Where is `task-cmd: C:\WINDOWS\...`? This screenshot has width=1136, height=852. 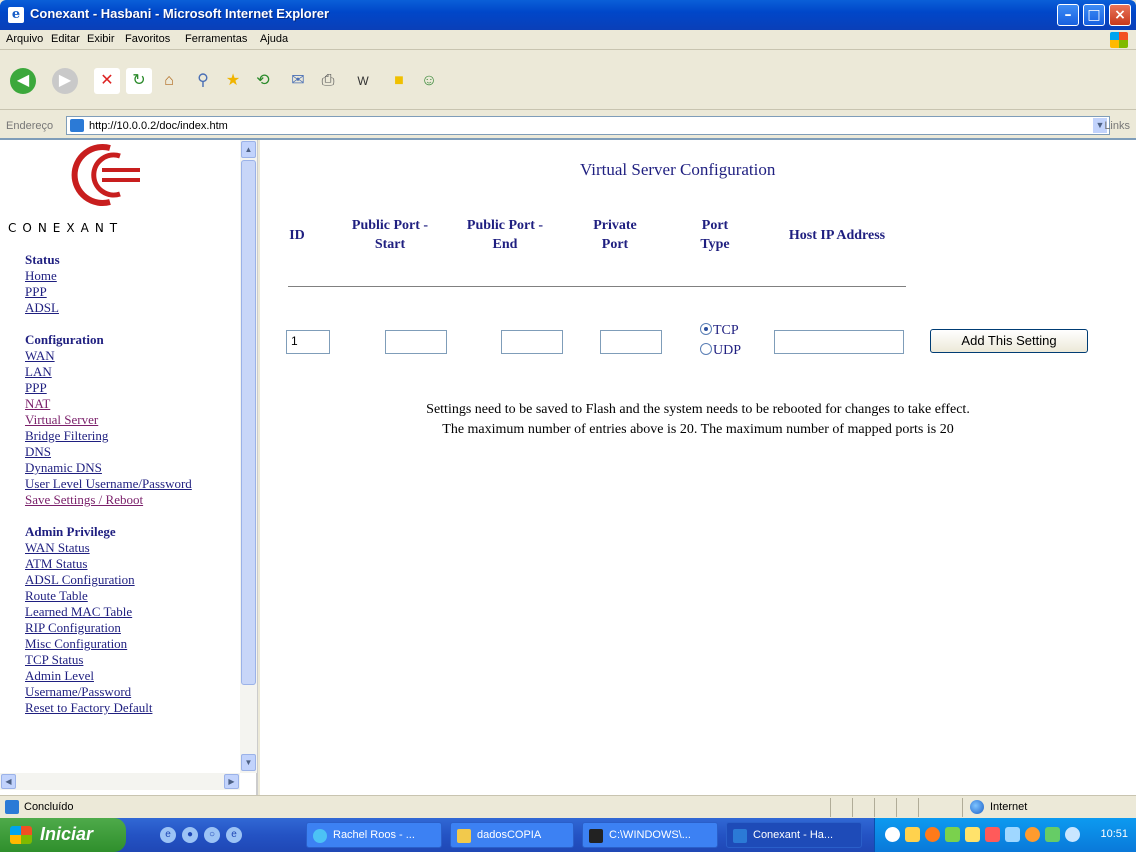
task-cmd: C:\WINDOWS\... is located at coordinates (650, 835).